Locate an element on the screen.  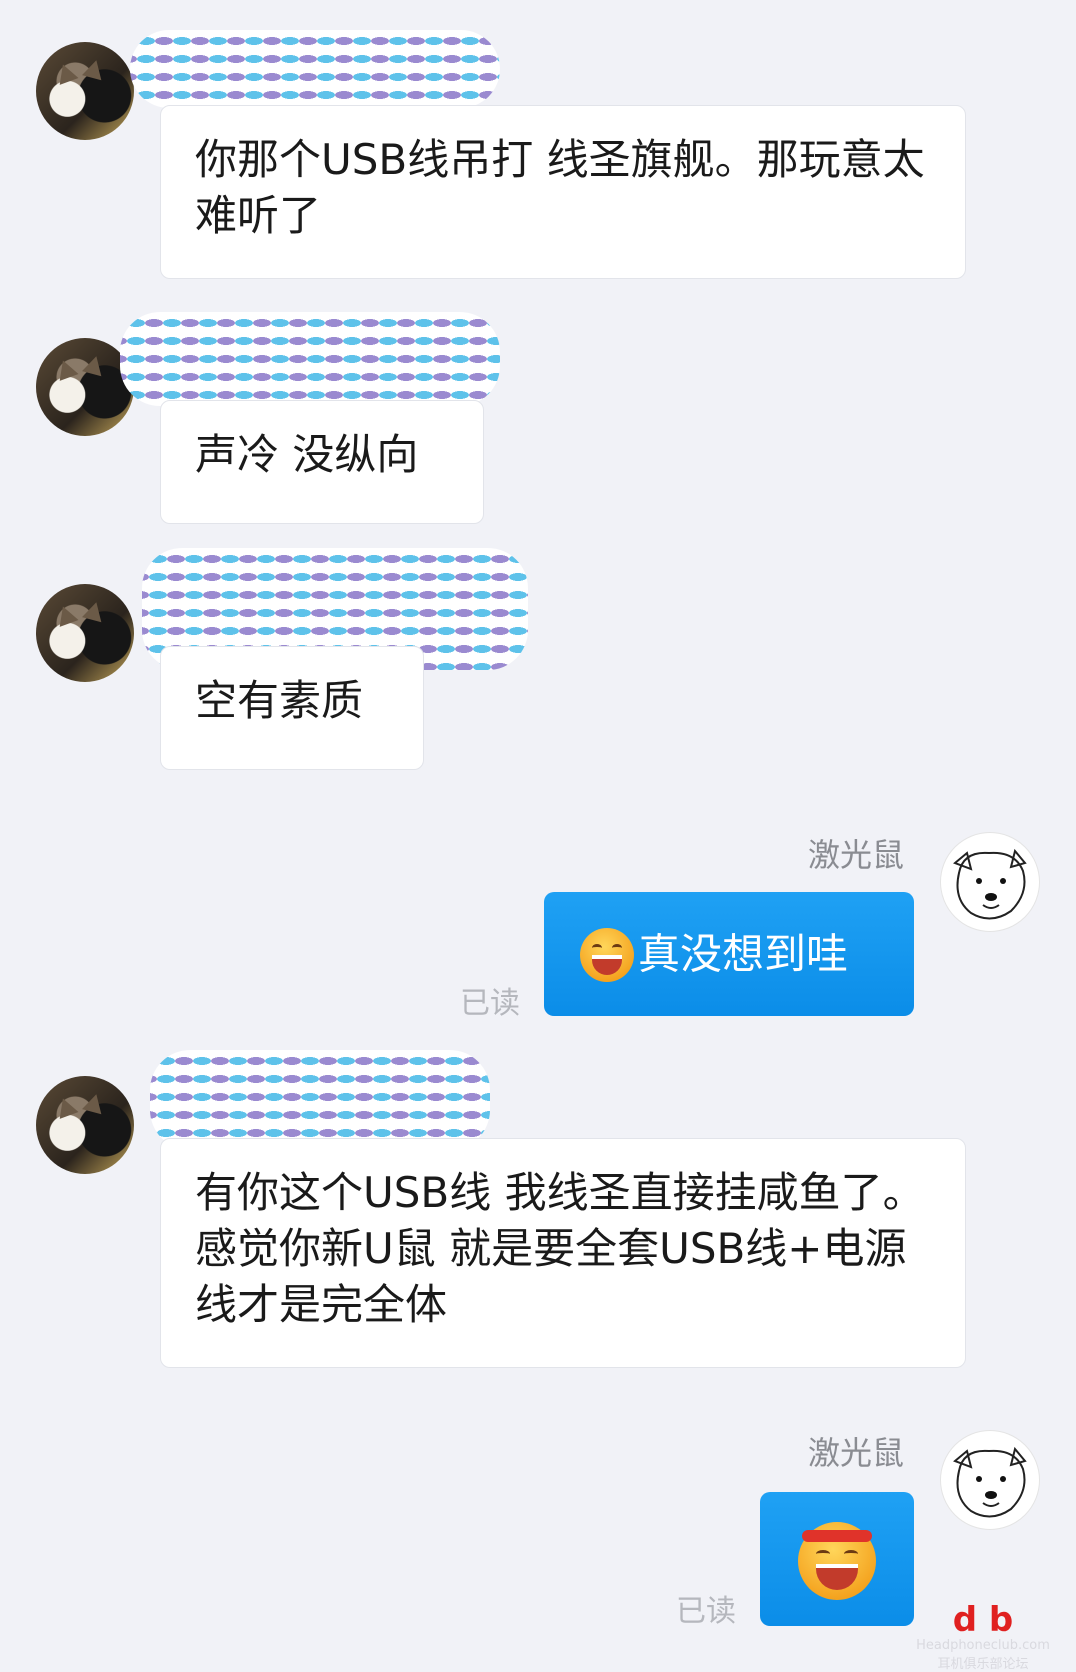
outgoing-message-bubble: 真没想到哇 is located at coordinates (729, 954).